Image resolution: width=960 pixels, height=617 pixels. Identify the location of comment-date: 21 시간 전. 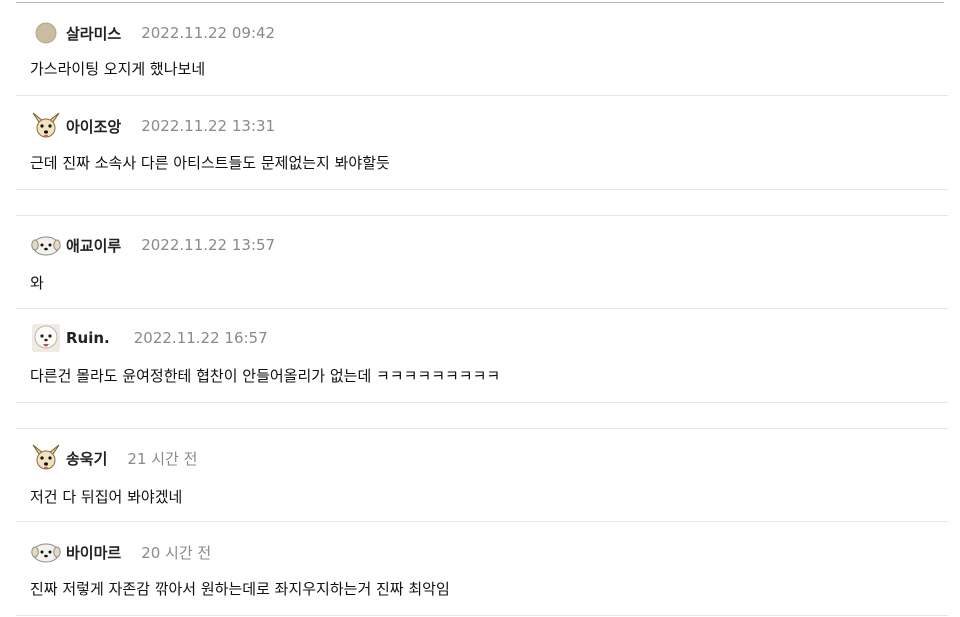
(162, 458).